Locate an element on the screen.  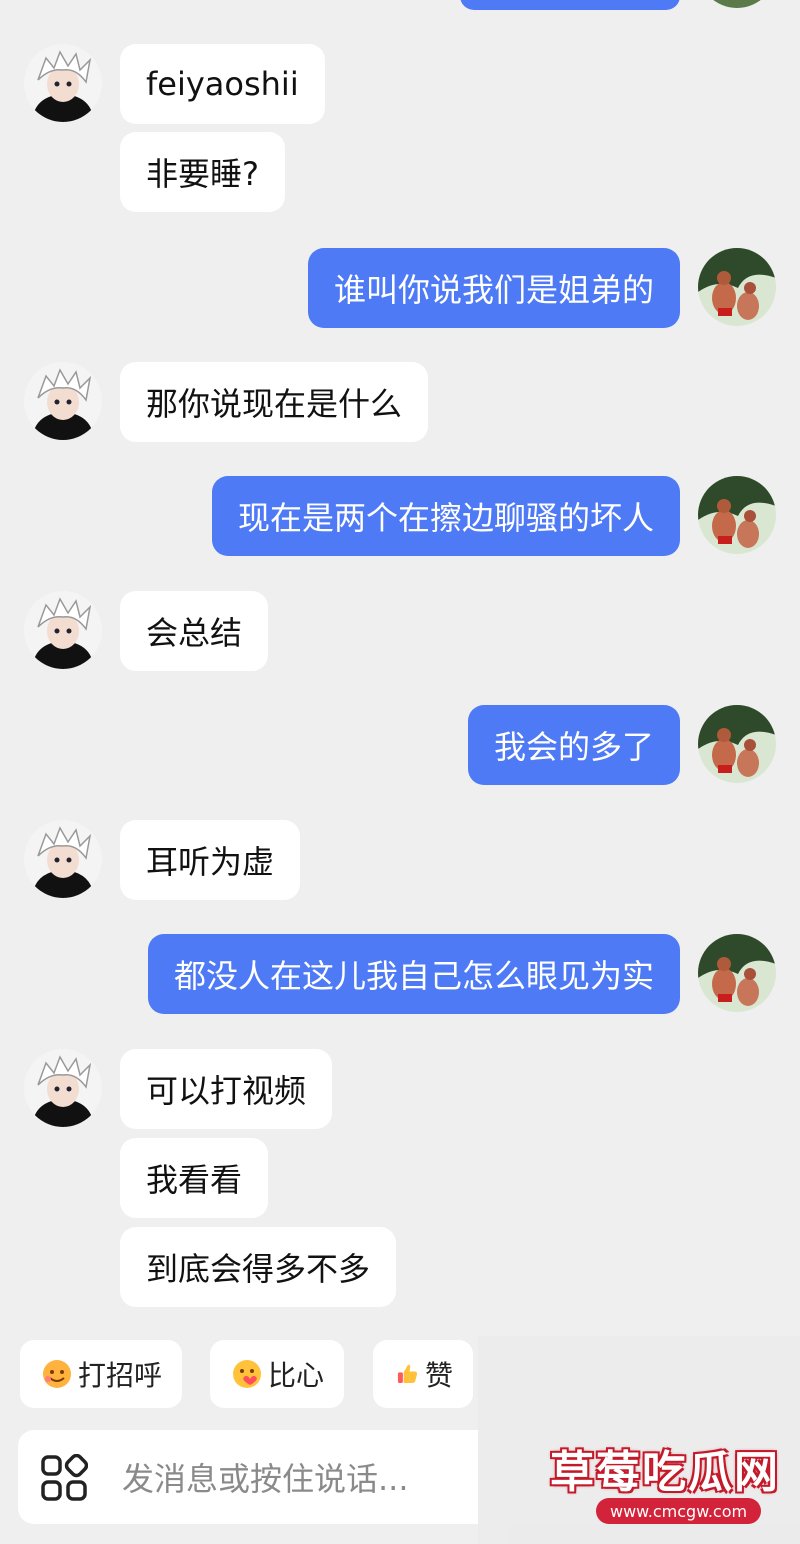
watermark: 草莓吃瓜网 www.cmcgw.com is located at coordinates (639, 1440).